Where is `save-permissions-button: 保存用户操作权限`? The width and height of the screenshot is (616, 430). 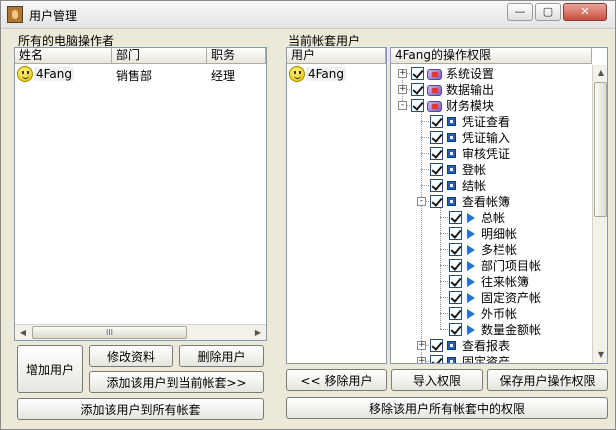
save-permissions-button: 保存用户操作权限 is located at coordinates (547, 380).